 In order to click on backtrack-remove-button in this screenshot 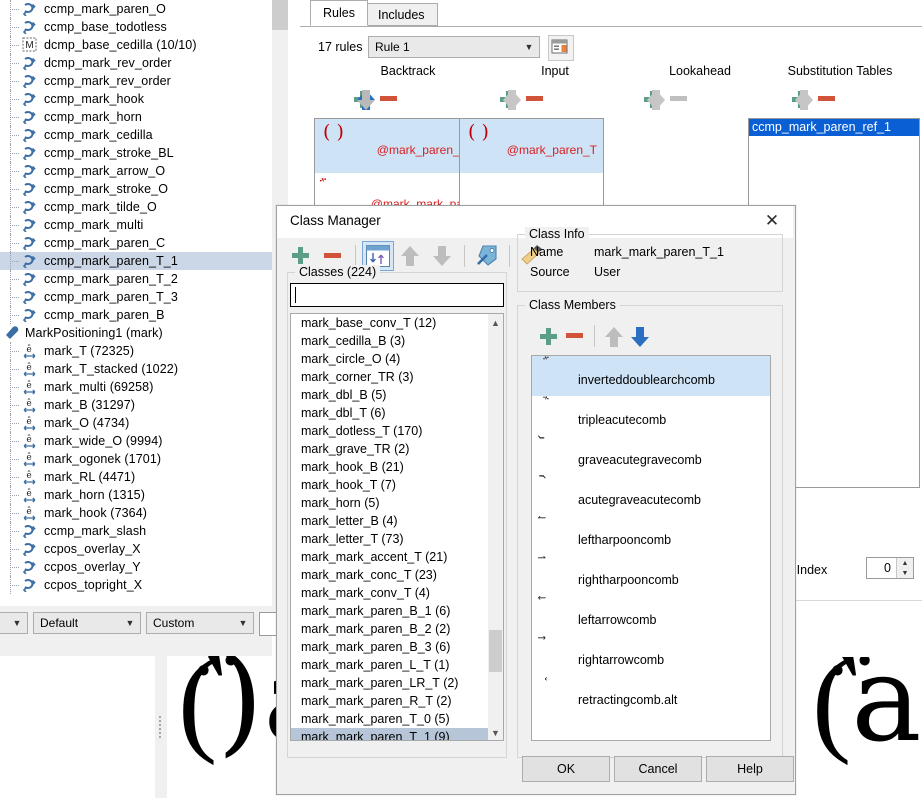, I will do `click(389, 99)`.